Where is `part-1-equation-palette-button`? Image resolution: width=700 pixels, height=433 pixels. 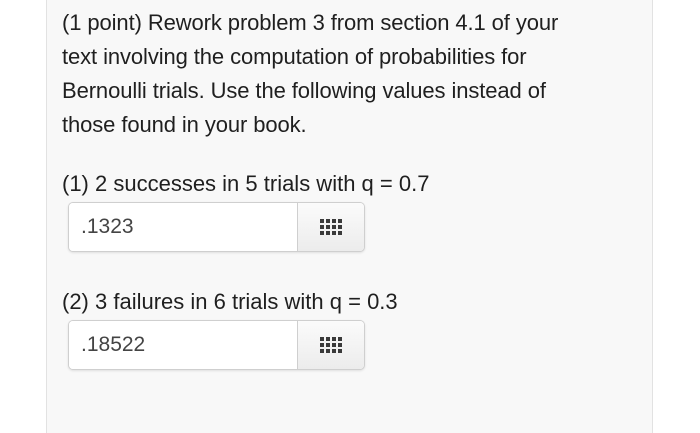 part-1-equation-palette-button is located at coordinates (331, 227).